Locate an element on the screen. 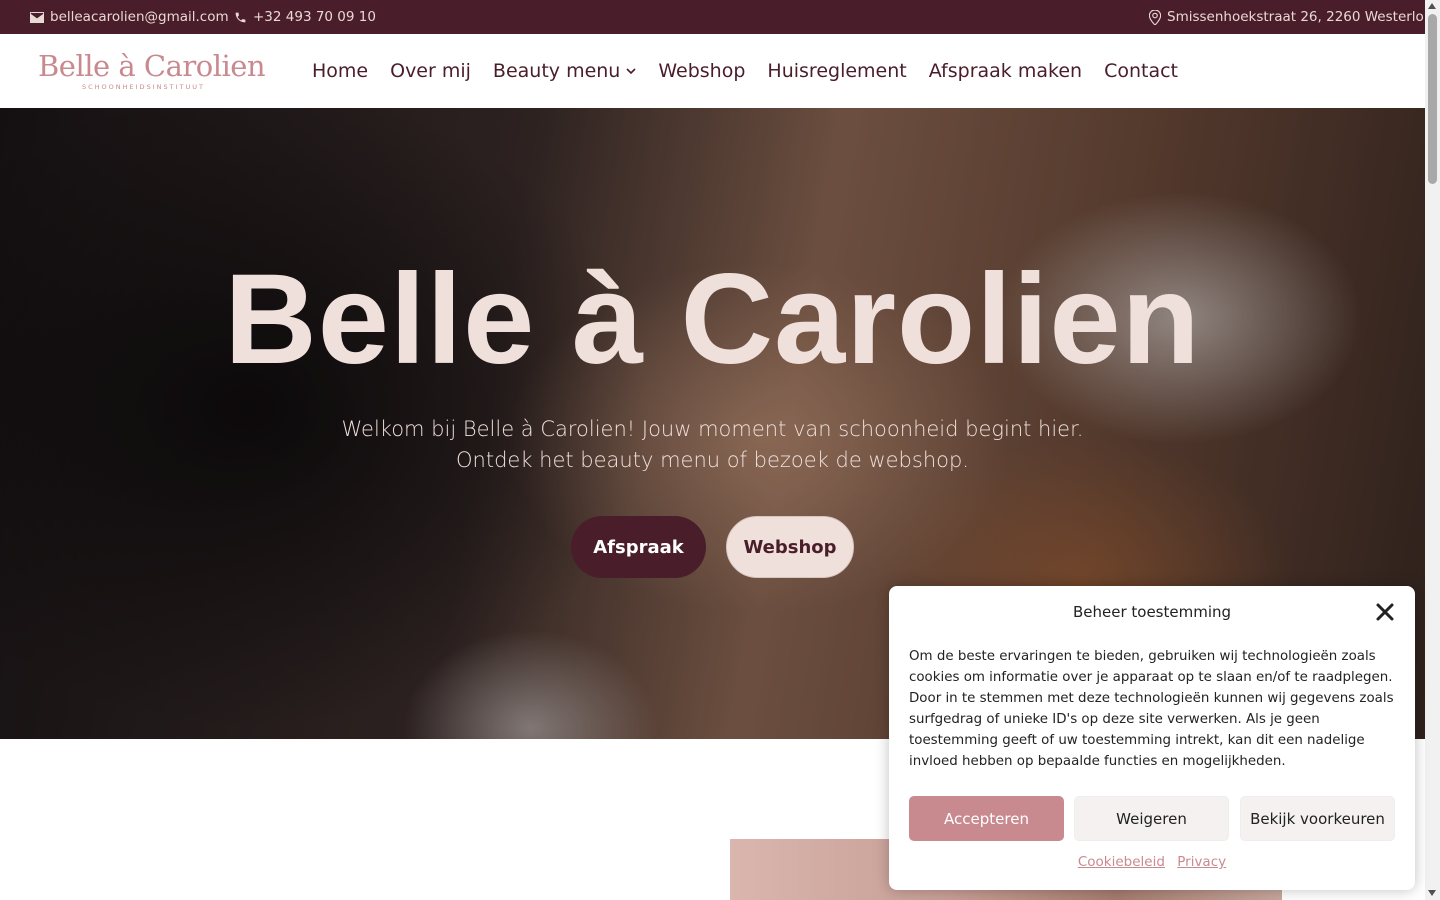 The width and height of the screenshot is (1440, 900). nav-beauty-menu: Beauty menu is located at coordinates (564, 71).